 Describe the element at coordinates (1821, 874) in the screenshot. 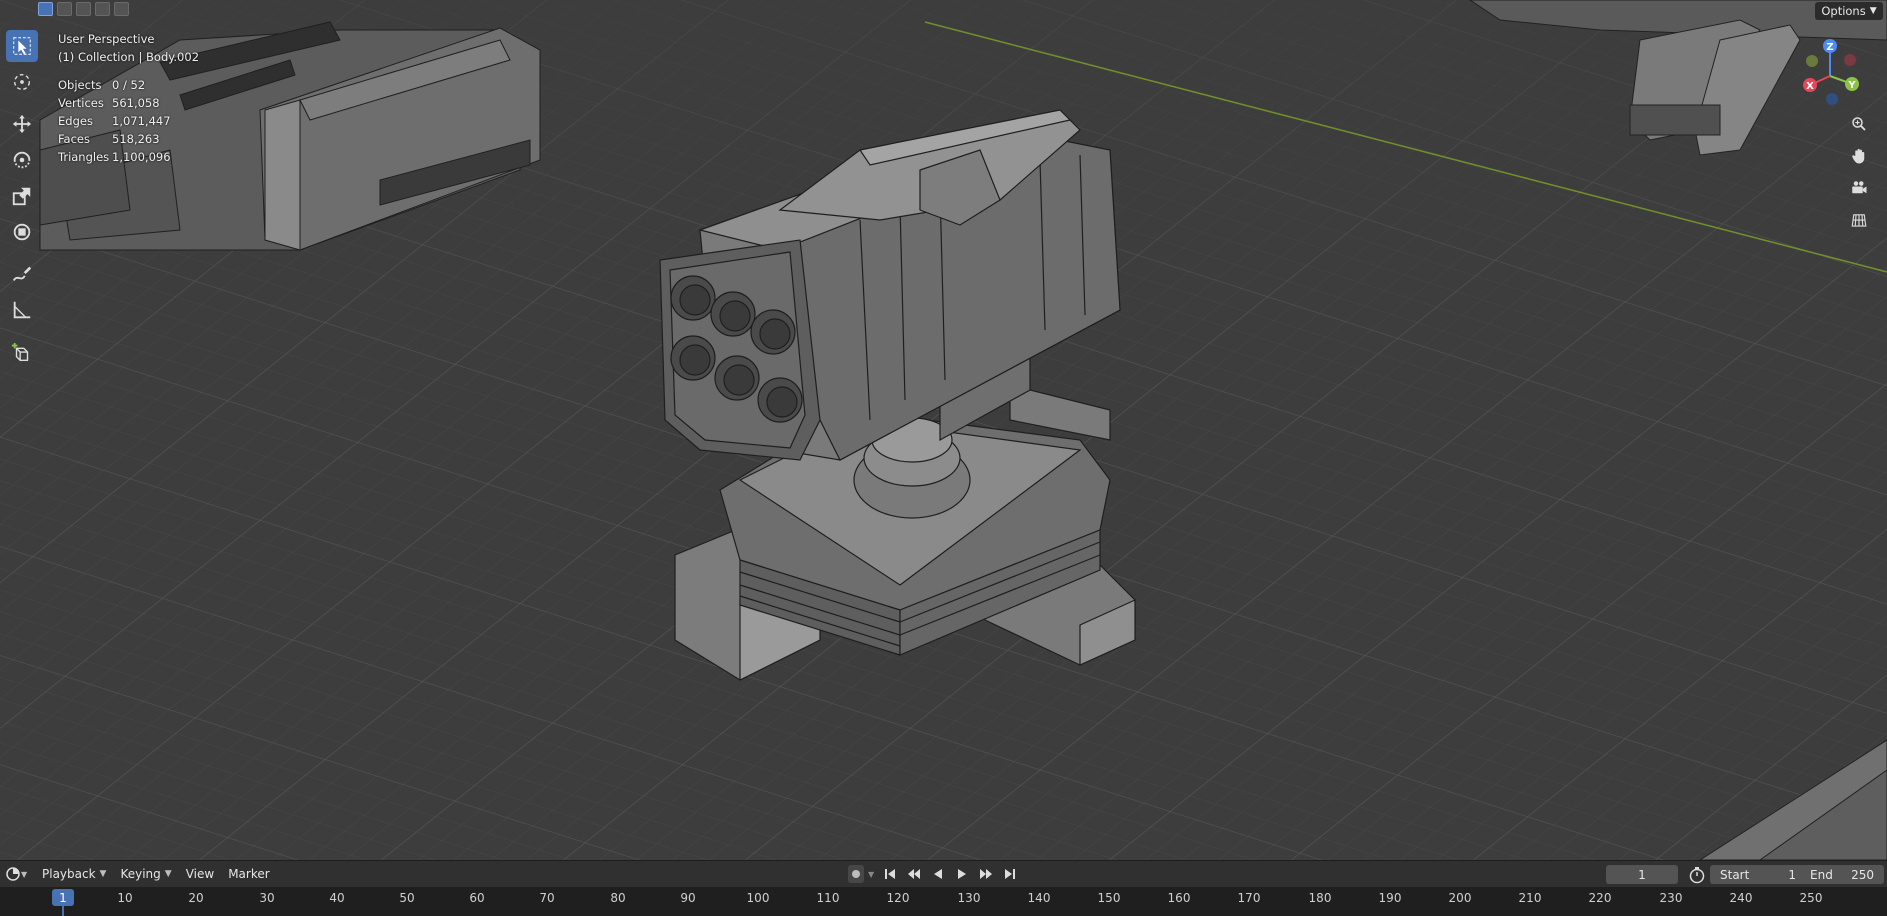

I see `end-label: End` at that location.